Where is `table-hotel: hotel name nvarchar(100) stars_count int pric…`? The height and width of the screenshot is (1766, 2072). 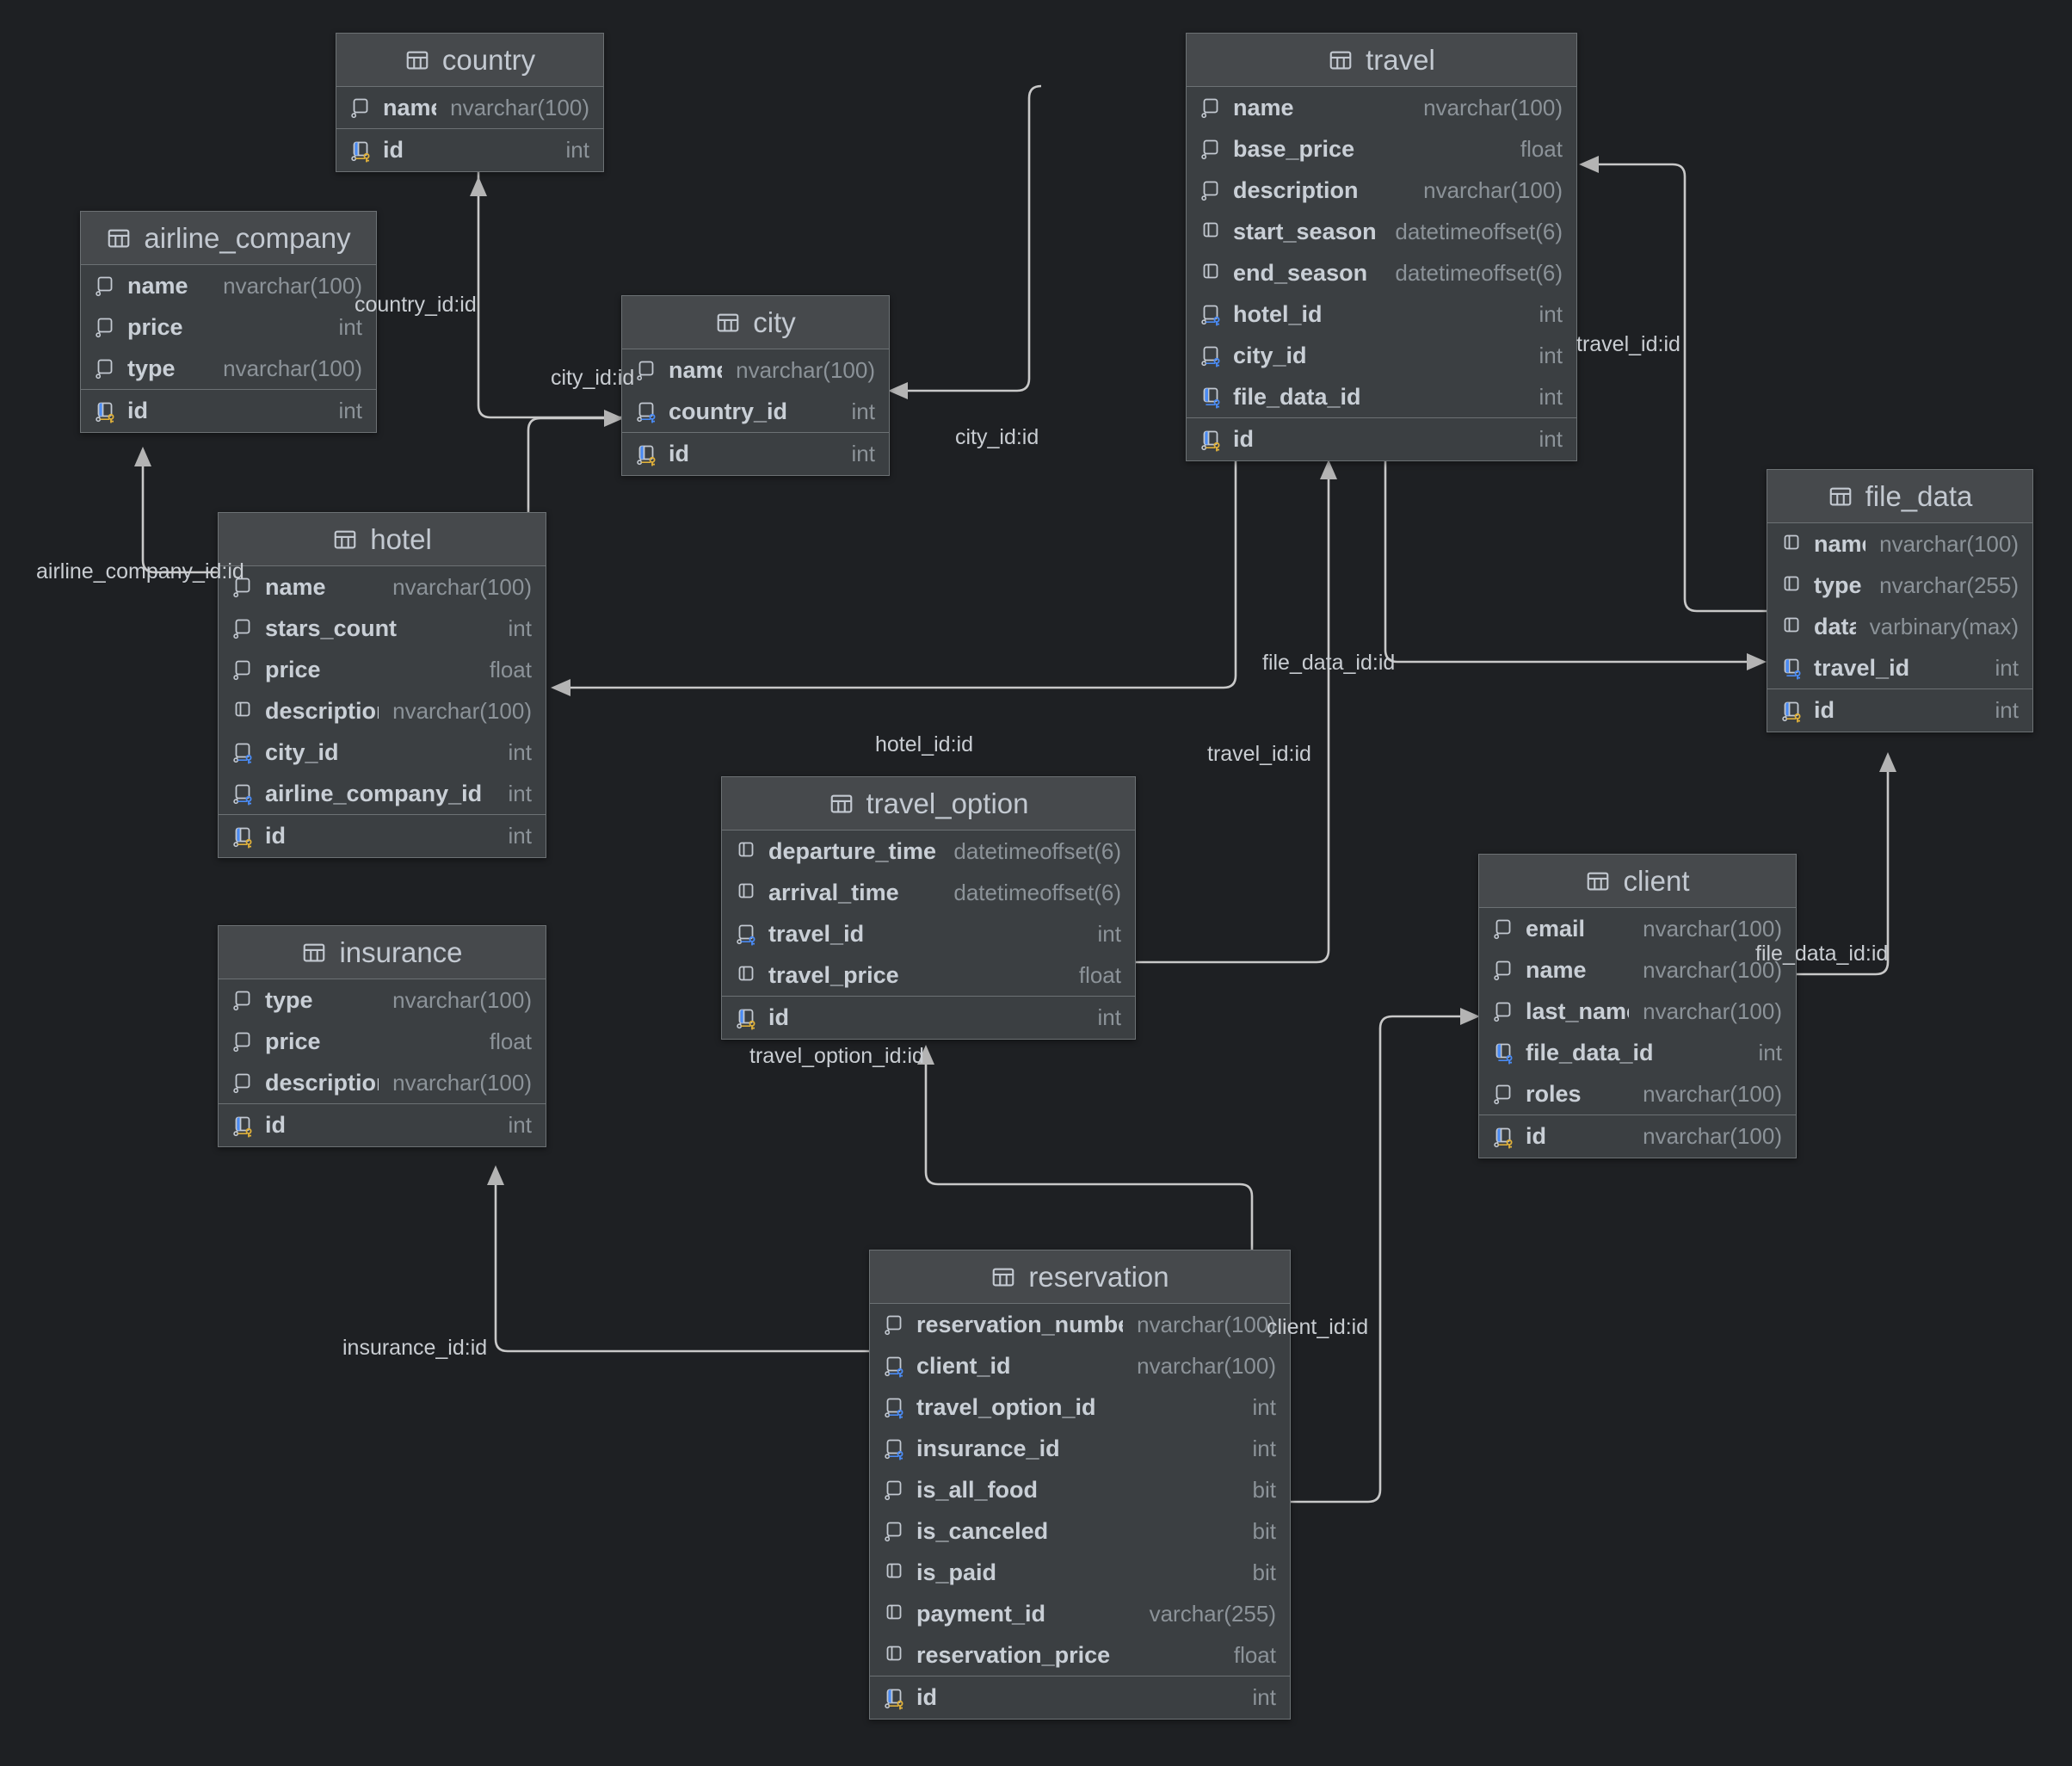
table-hotel: hotel name nvarchar(100) stars_count int pric… is located at coordinates (382, 685).